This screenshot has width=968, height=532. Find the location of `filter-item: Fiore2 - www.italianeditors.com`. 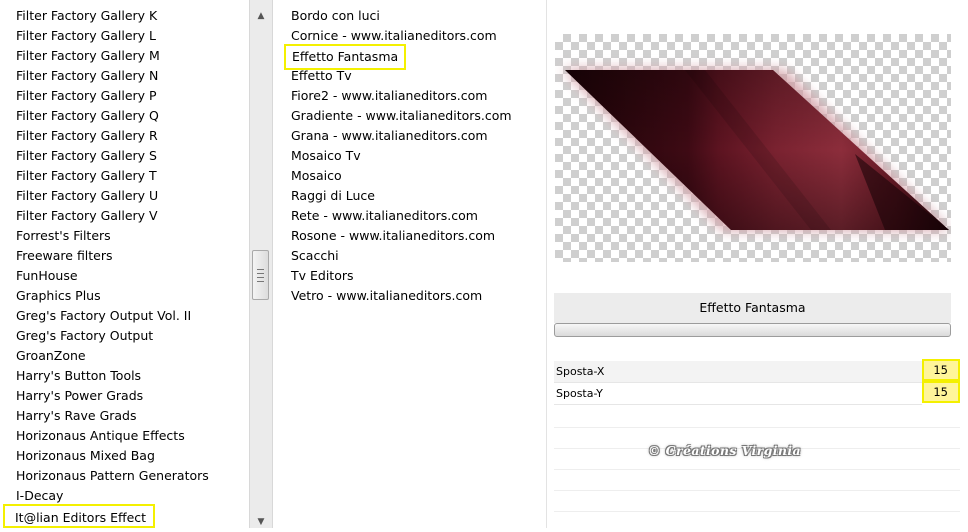

filter-item: Fiore2 - www.italianeditors.com is located at coordinates (389, 96).